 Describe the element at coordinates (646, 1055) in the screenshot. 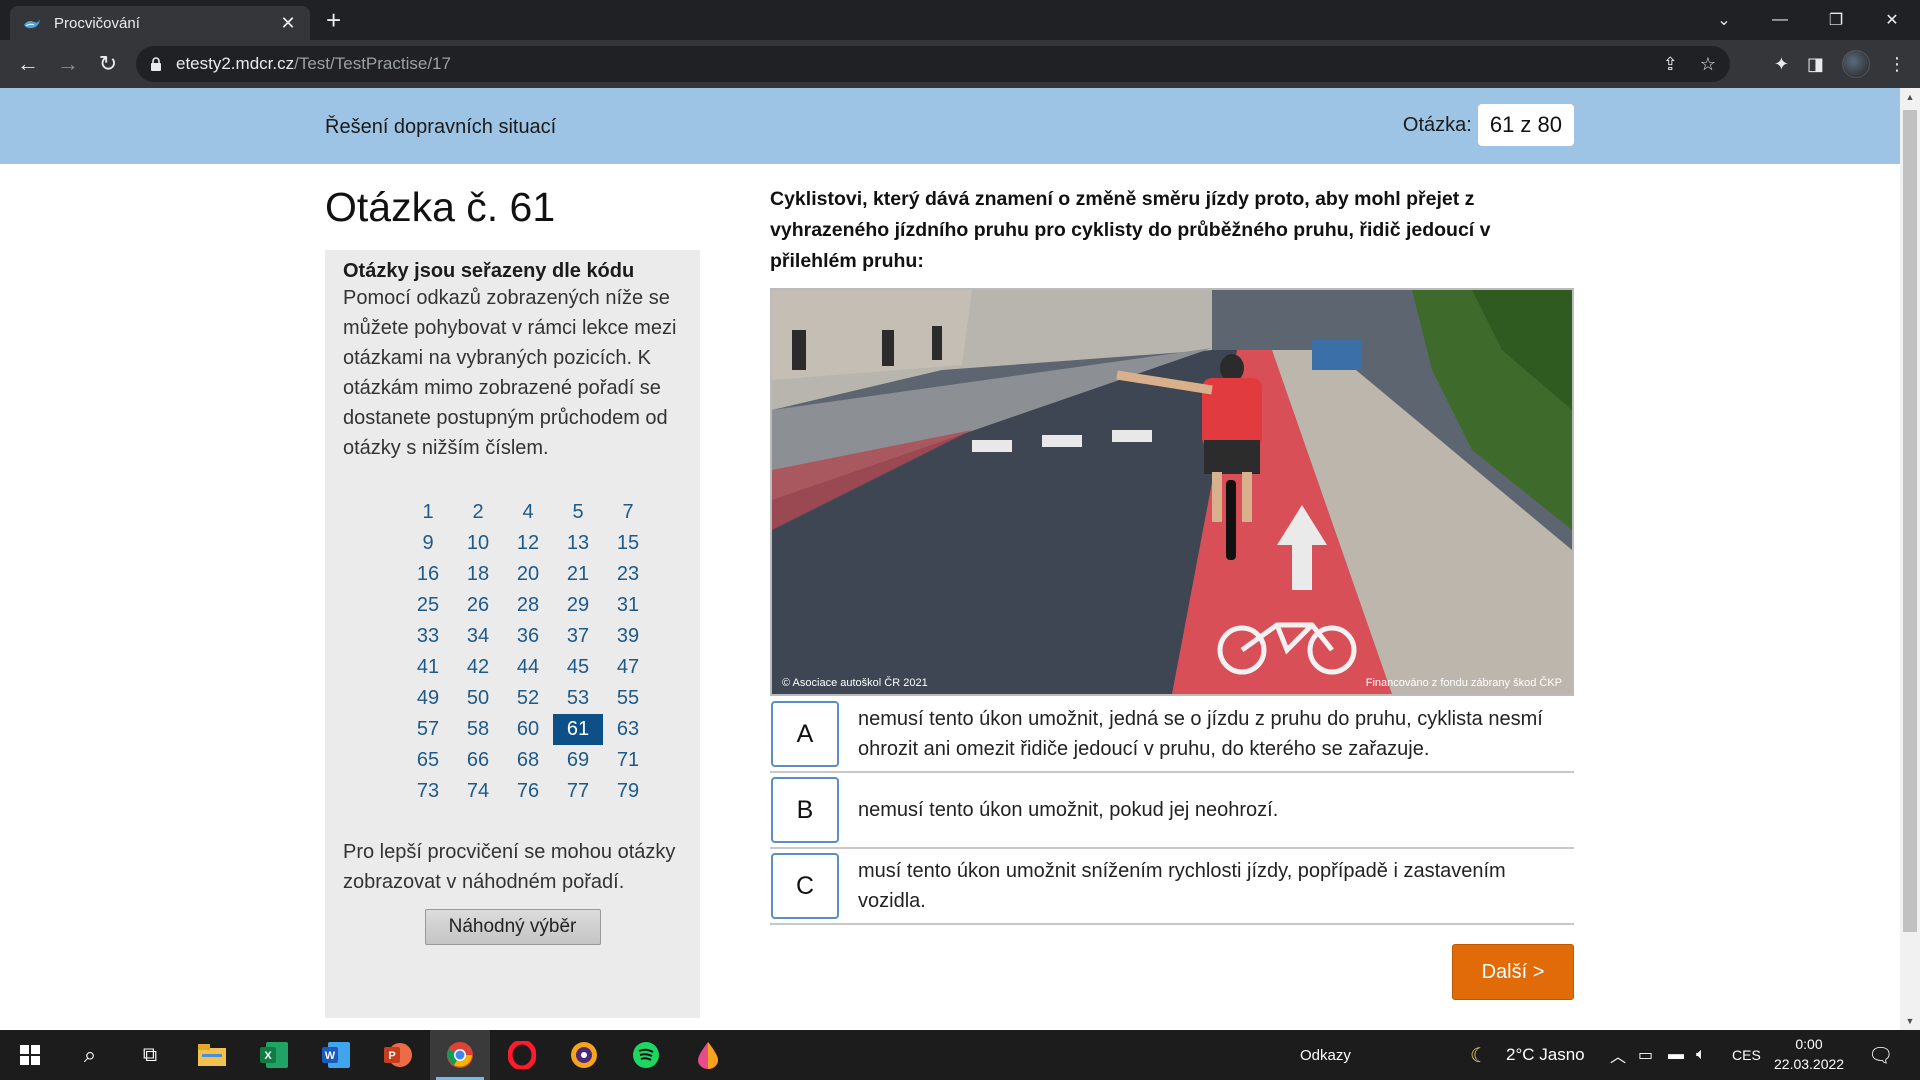

I see `spotify-icon` at that location.